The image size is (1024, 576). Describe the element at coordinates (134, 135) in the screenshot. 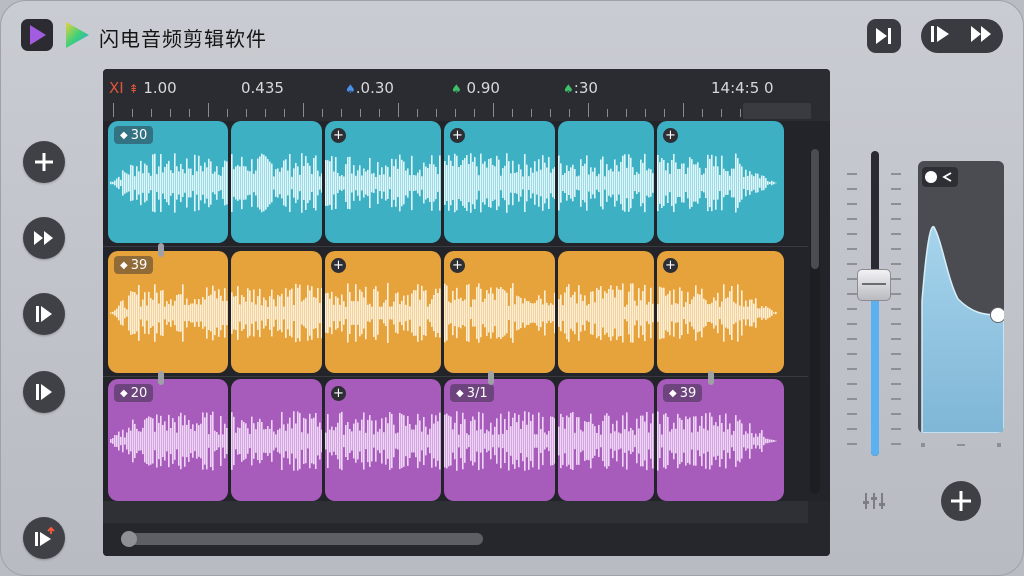

I see `clip-badge: ◆ 30` at that location.